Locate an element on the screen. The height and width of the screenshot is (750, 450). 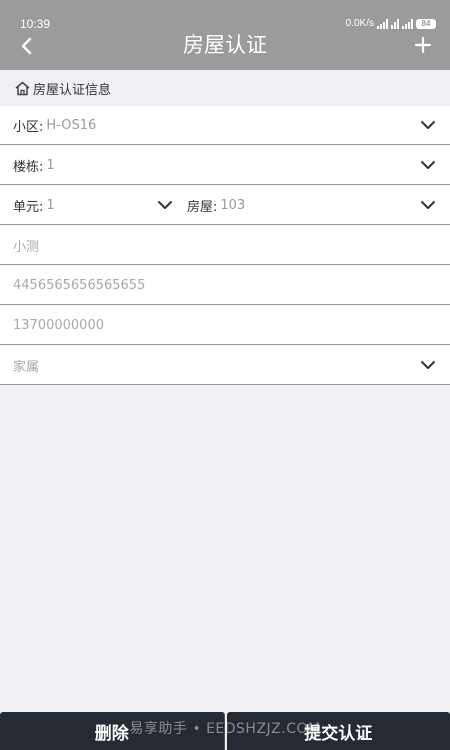
name-field: 小测 is located at coordinates (225, 245).